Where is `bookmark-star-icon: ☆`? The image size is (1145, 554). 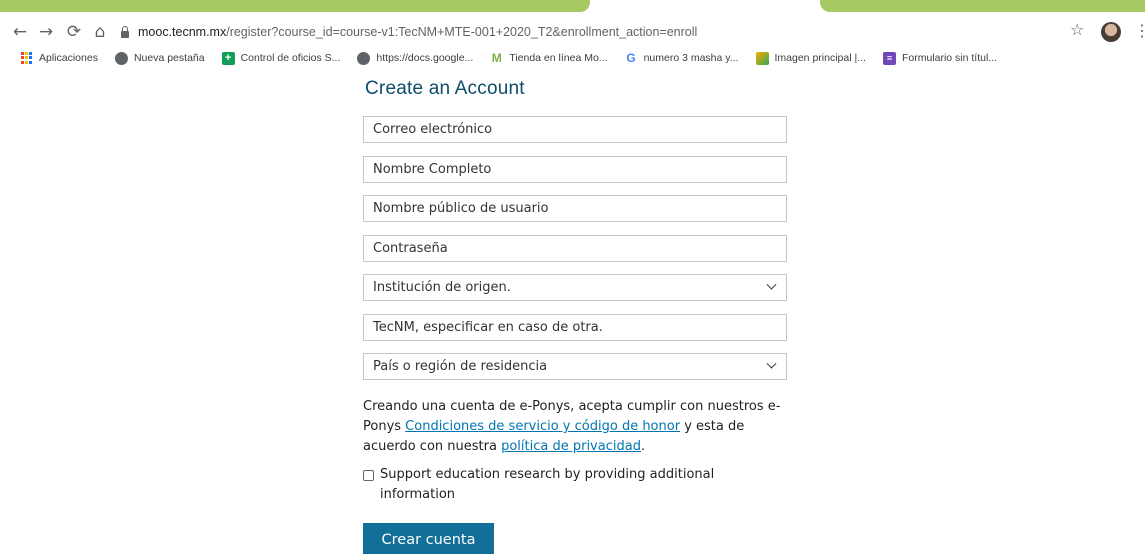 bookmark-star-icon: ☆ is located at coordinates (1077, 29).